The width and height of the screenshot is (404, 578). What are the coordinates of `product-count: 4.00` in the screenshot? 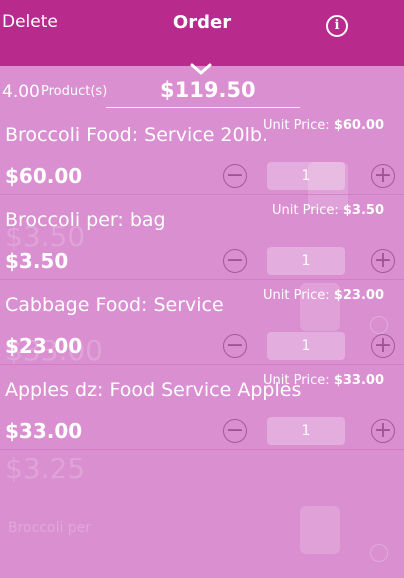 It's located at (21, 92).